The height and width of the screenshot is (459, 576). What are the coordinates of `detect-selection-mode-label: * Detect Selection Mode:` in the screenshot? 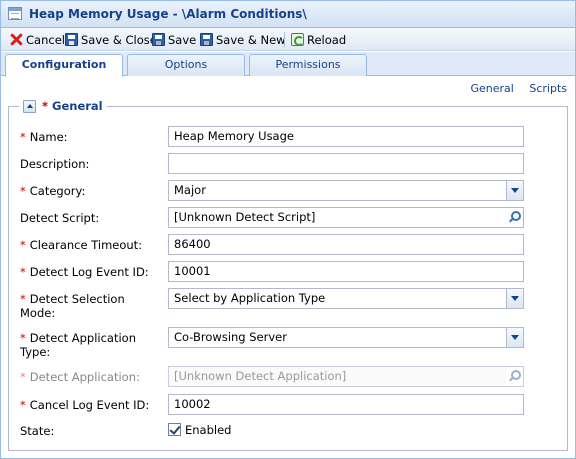 It's located at (72, 306).